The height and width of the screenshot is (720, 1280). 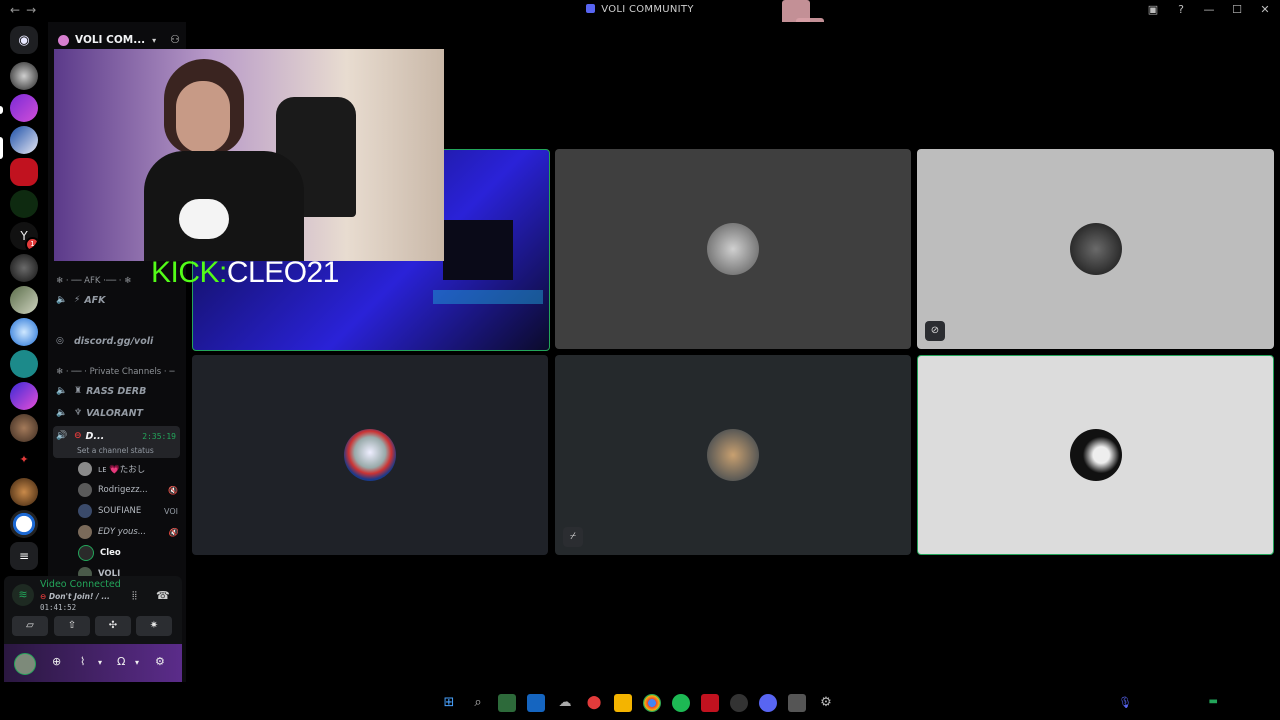 I want to click on maps-icon: ⬤, so click(x=594, y=703).